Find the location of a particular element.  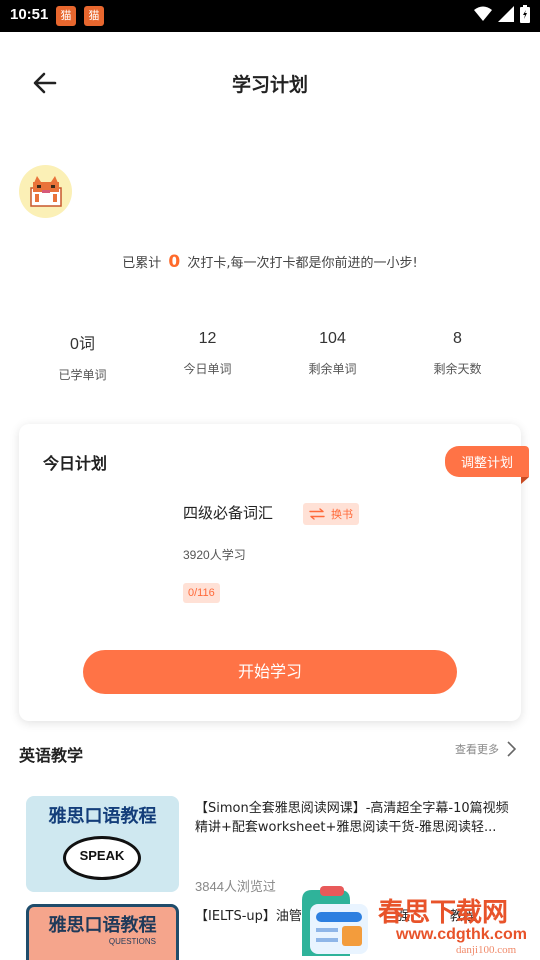

stats-row: 0词 已学单词 12 今日单词 104 剩余单词 8 剩余天数 is located at coordinates (270, 356).